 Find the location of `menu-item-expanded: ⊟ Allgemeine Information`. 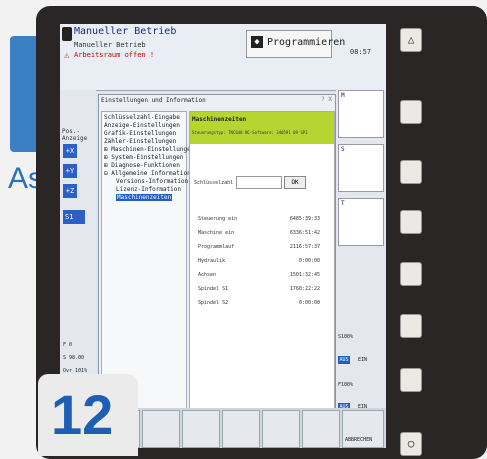

menu-item-expanded: ⊟ Allgemeine Information is located at coordinates (147, 173).